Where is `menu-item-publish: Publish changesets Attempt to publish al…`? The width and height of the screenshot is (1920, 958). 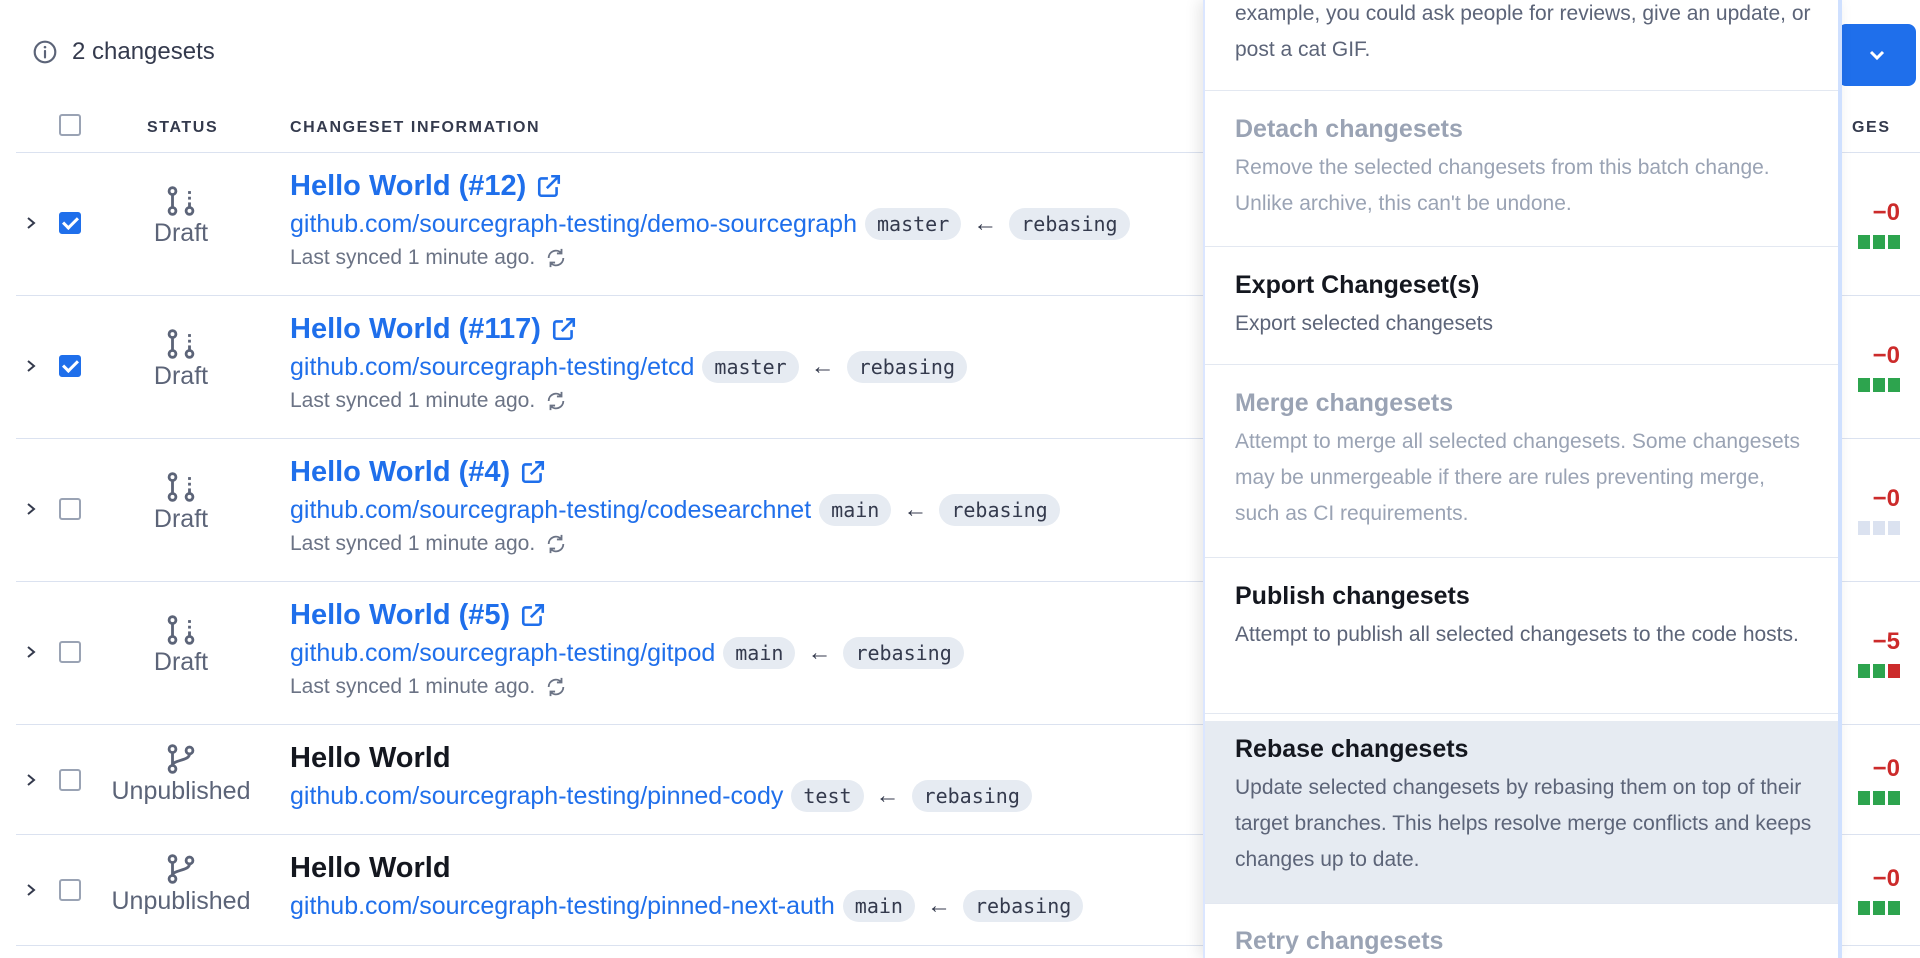
menu-item-publish: Publish changesets Attempt to publish al… is located at coordinates (1523, 636).